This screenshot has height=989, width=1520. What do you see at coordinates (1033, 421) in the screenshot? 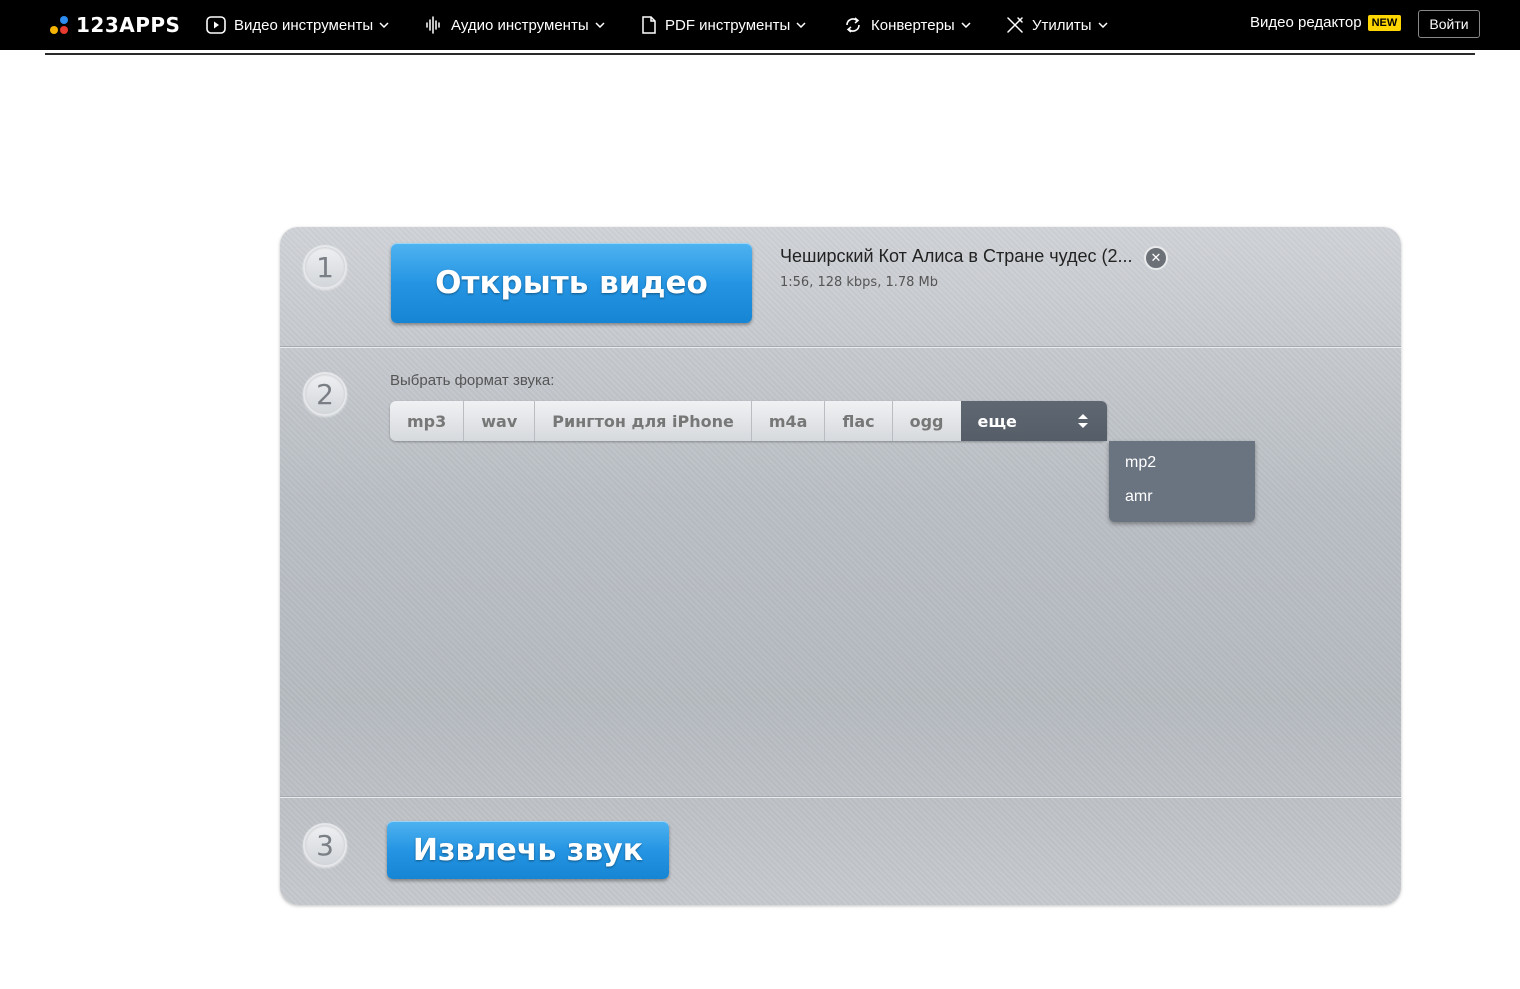
I see `more-formats-dropdown: еще` at bounding box center [1033, 421].